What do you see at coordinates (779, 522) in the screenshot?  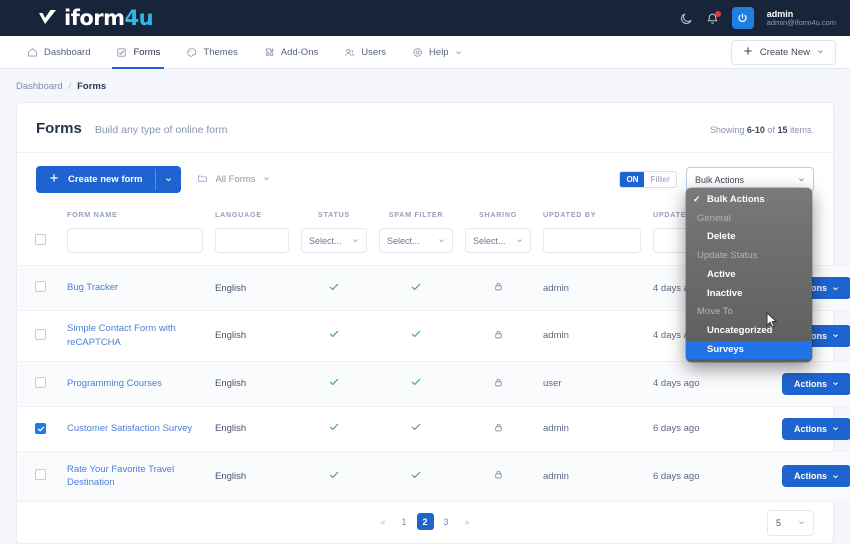 I see `page-size-value: 5` at bounding box center [779, 522].